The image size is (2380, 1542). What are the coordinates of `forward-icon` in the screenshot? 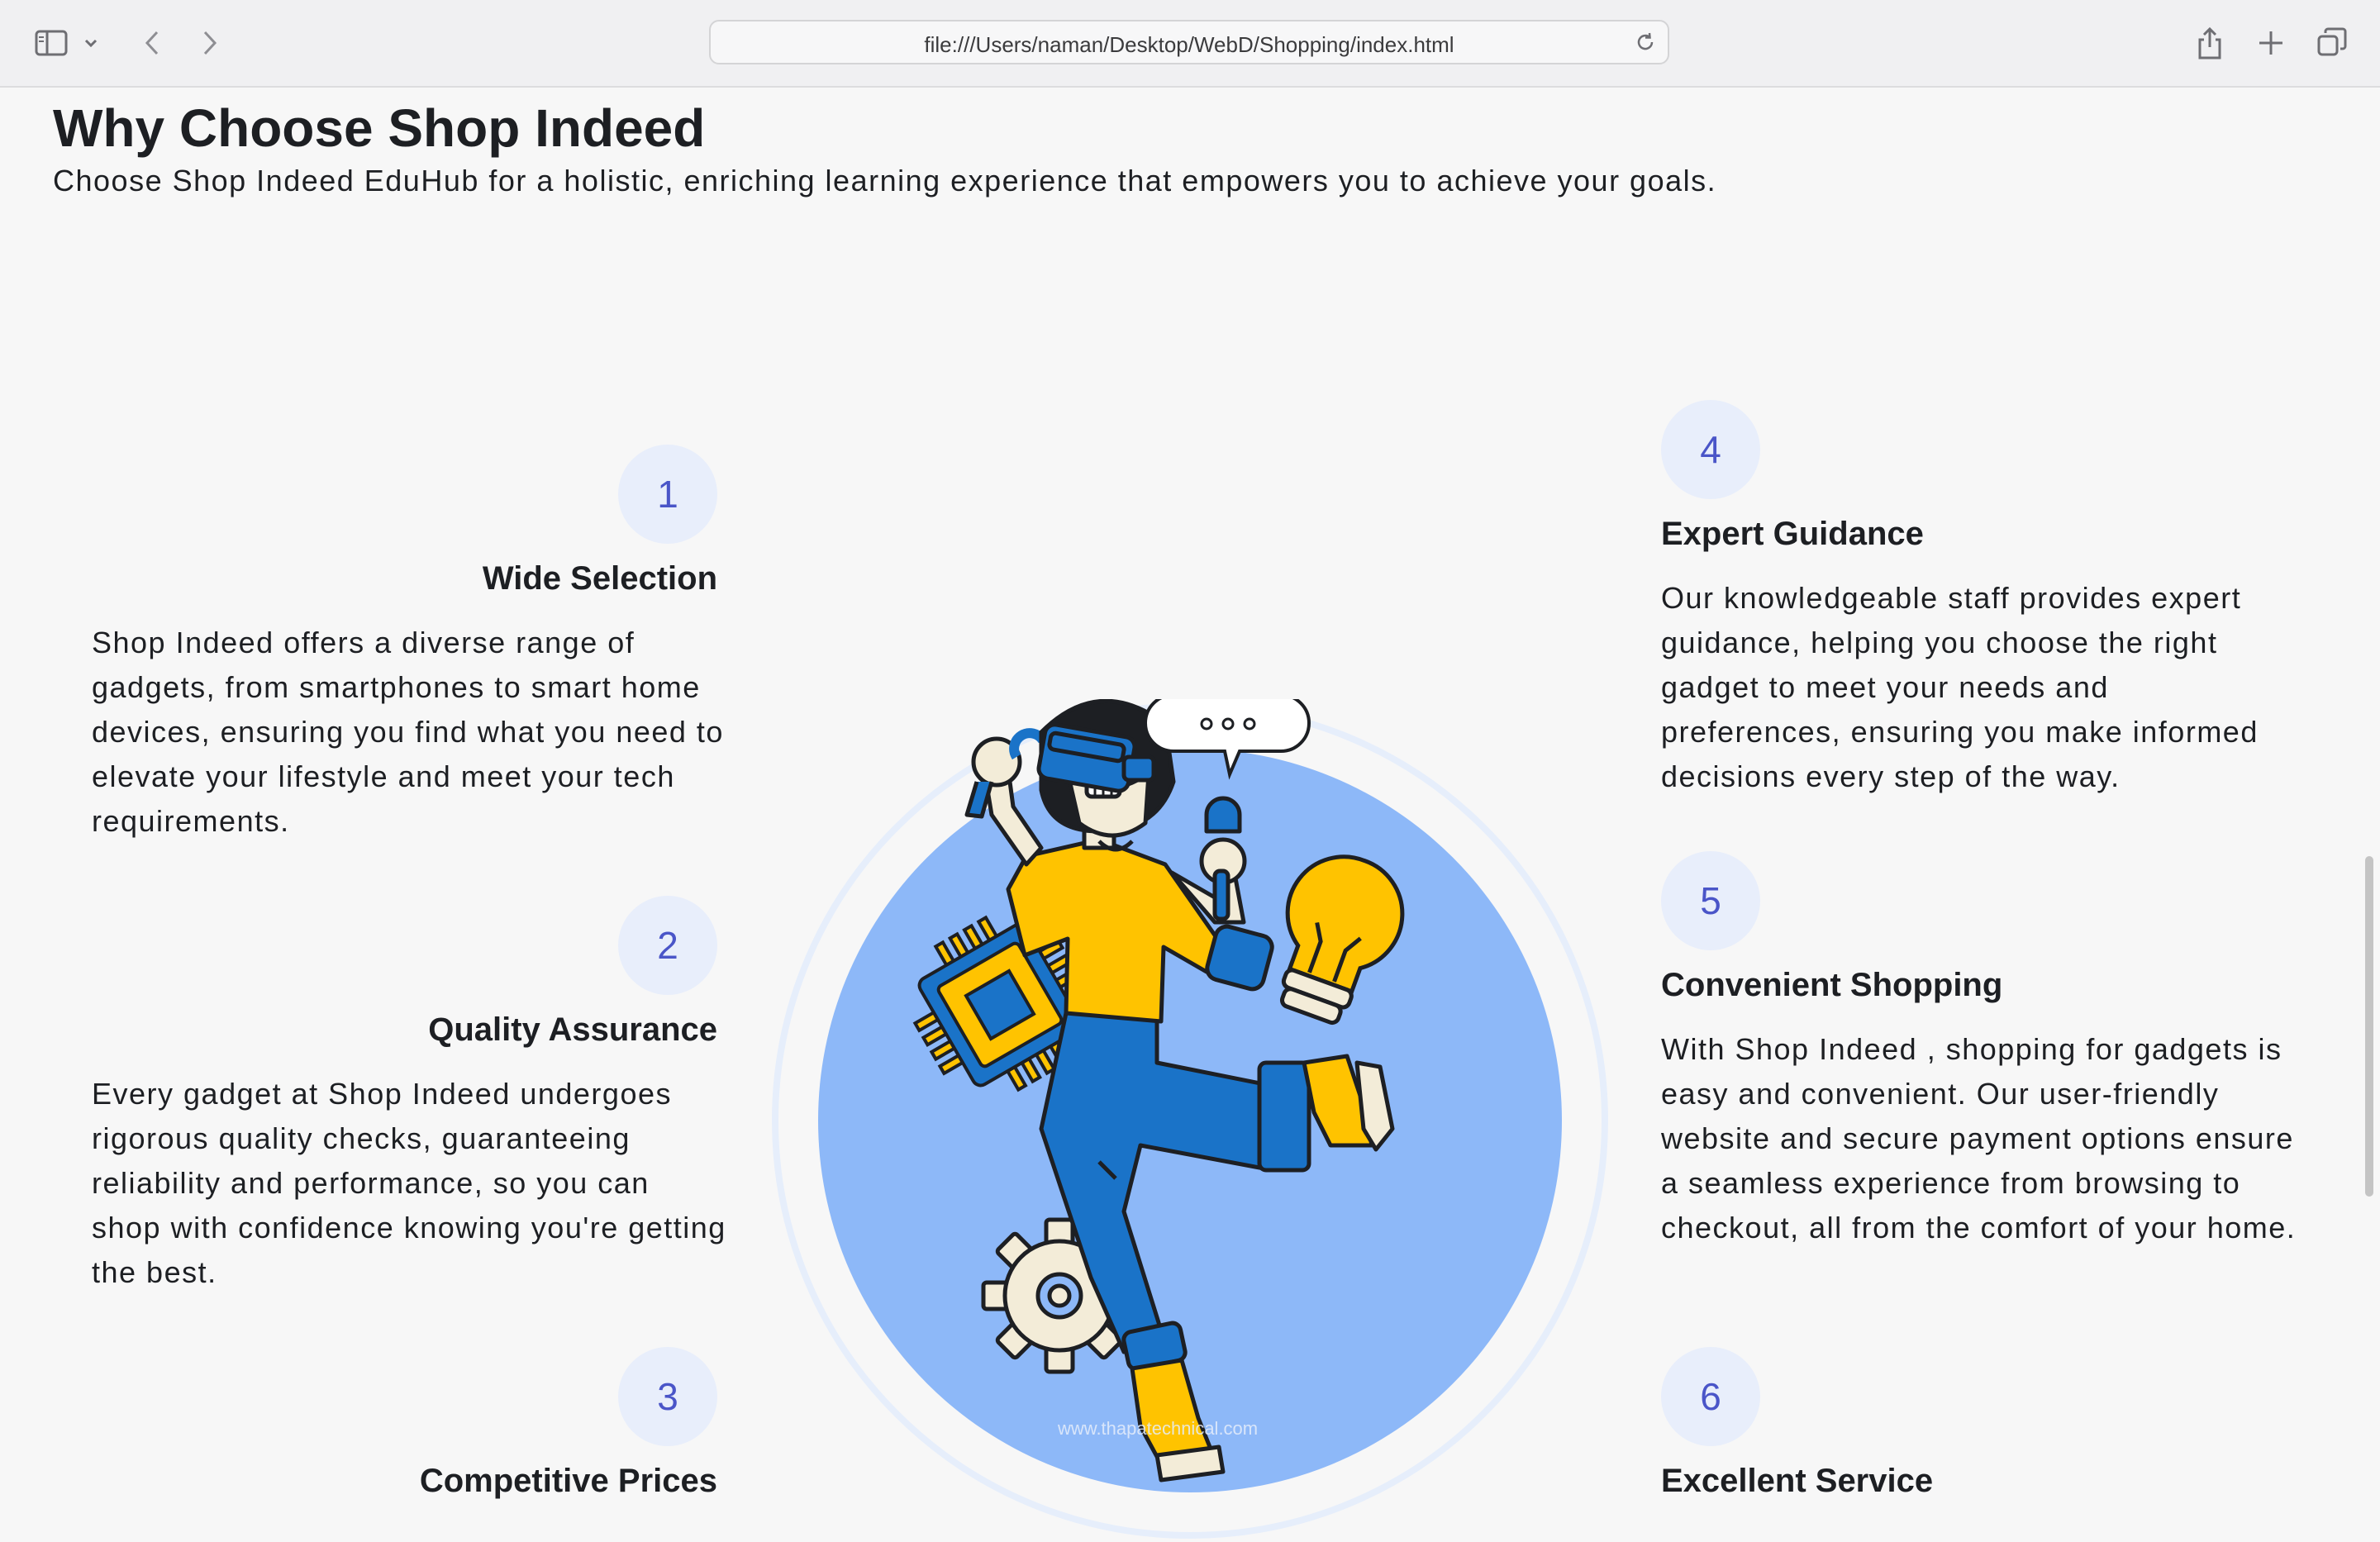 It's located at (210, 43).